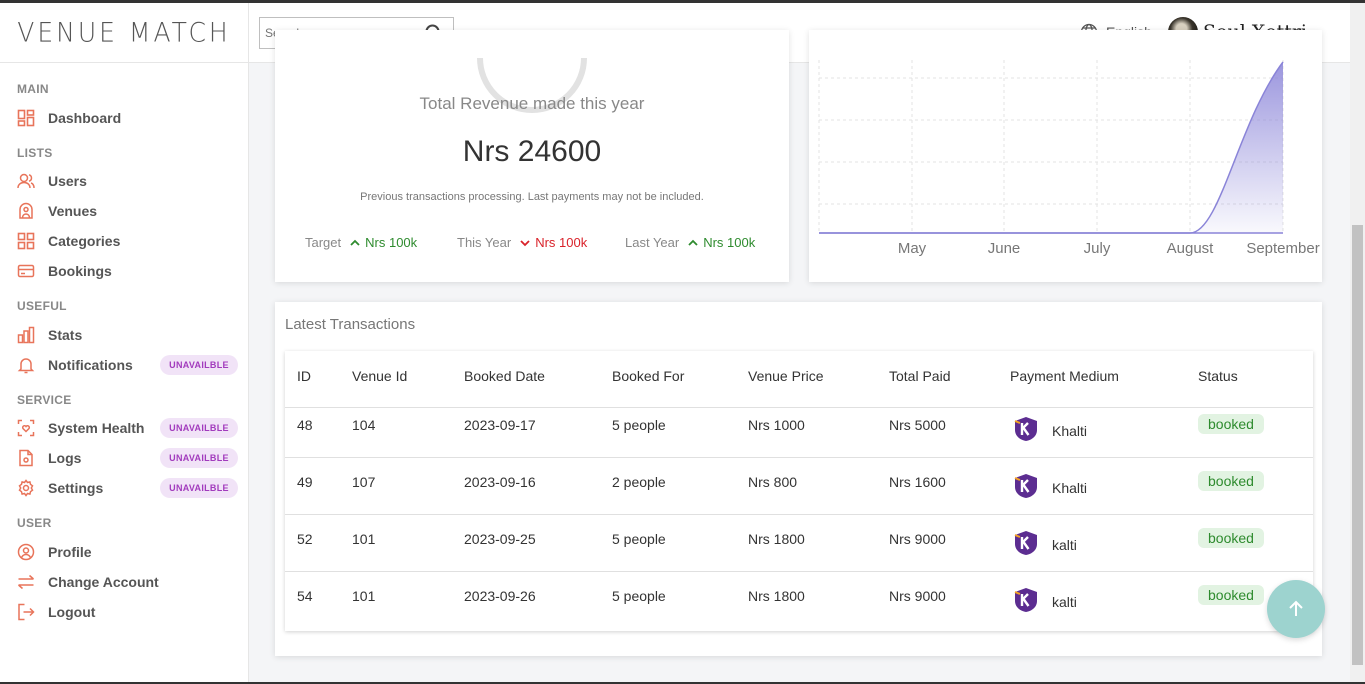 The width and height of the screenshot is (1365, 684). I want to click on sidebar-item-notifications: Notifications UNAVAILBLE, so click(128, 365).